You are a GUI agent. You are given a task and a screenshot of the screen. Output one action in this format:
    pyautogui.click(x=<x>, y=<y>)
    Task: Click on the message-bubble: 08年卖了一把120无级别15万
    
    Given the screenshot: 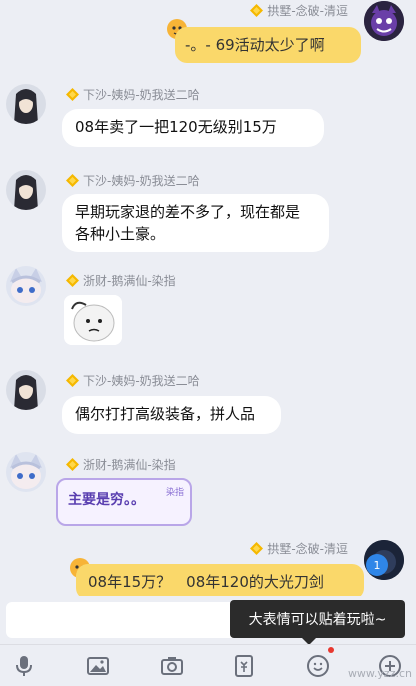 What is the action you would take?
    pyautogui.click(x=193, y=128)
    